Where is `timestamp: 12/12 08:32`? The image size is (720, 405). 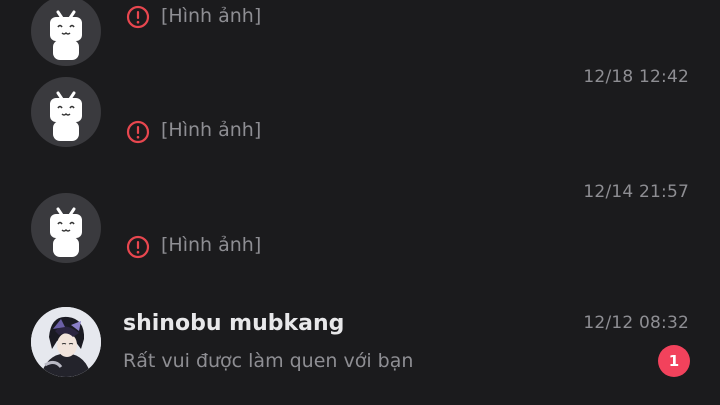 timestamp: 12/12 08:32 is located at coordinates (636, 323).